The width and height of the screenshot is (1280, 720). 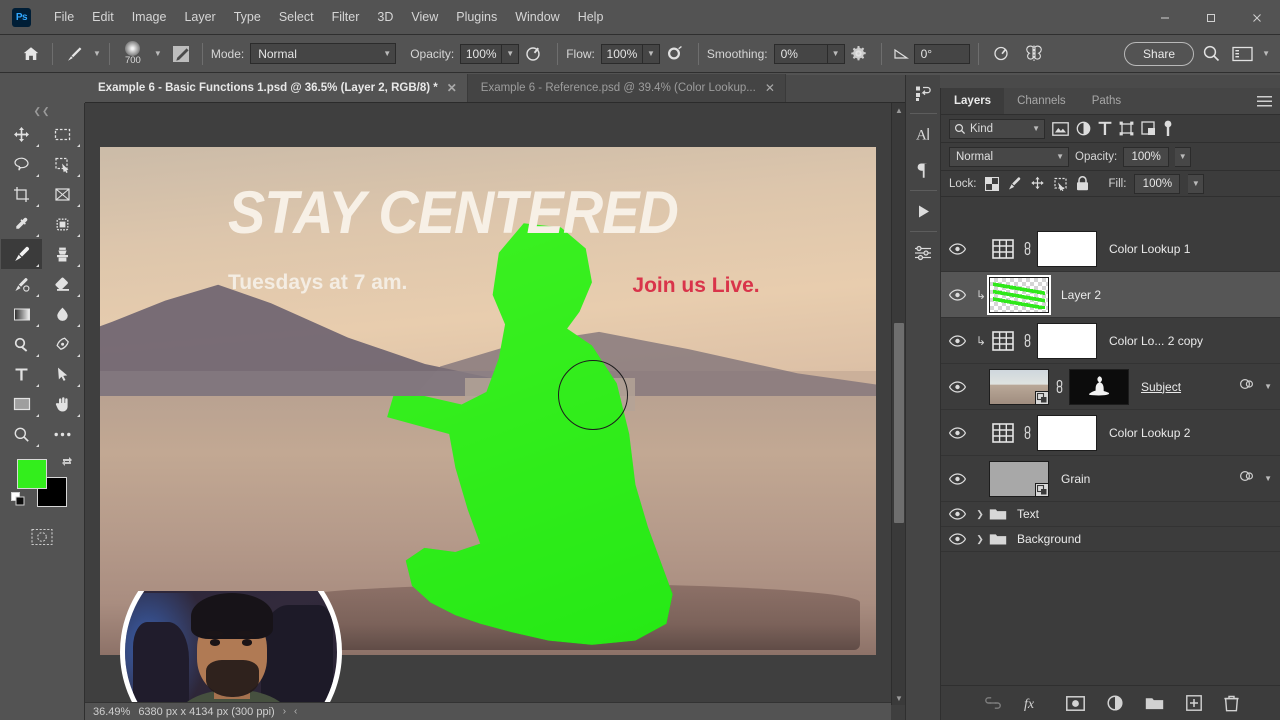 What do you see at coordinates (21, 284) in the screenshot?
I see `history-brush-tool` at bounding box center [21, 284].